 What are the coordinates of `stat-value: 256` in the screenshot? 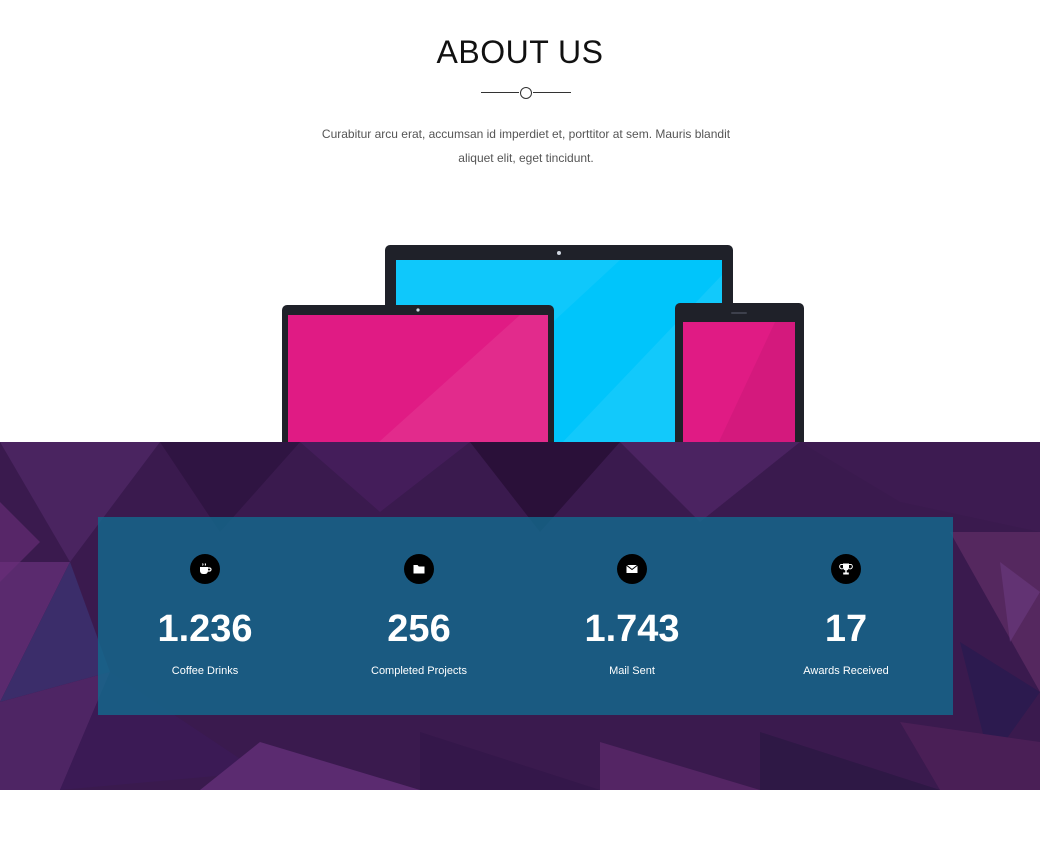 It's located at (419, 629).